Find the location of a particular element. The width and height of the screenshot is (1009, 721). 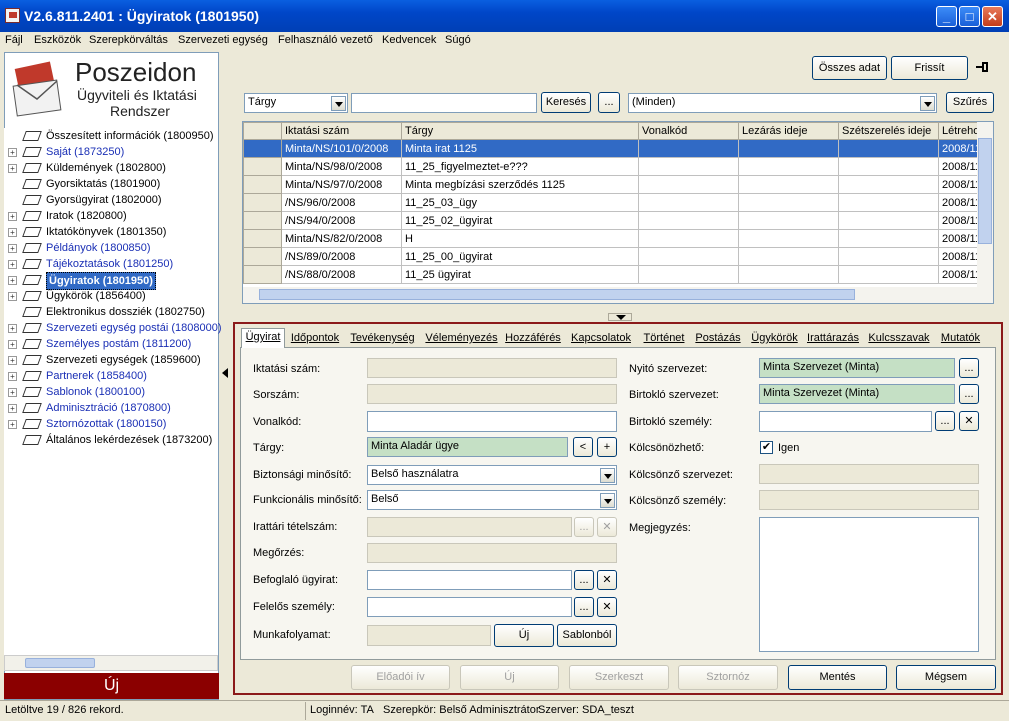

tree-item: + Példányok (1800850) is located at coordinates (111, 248).